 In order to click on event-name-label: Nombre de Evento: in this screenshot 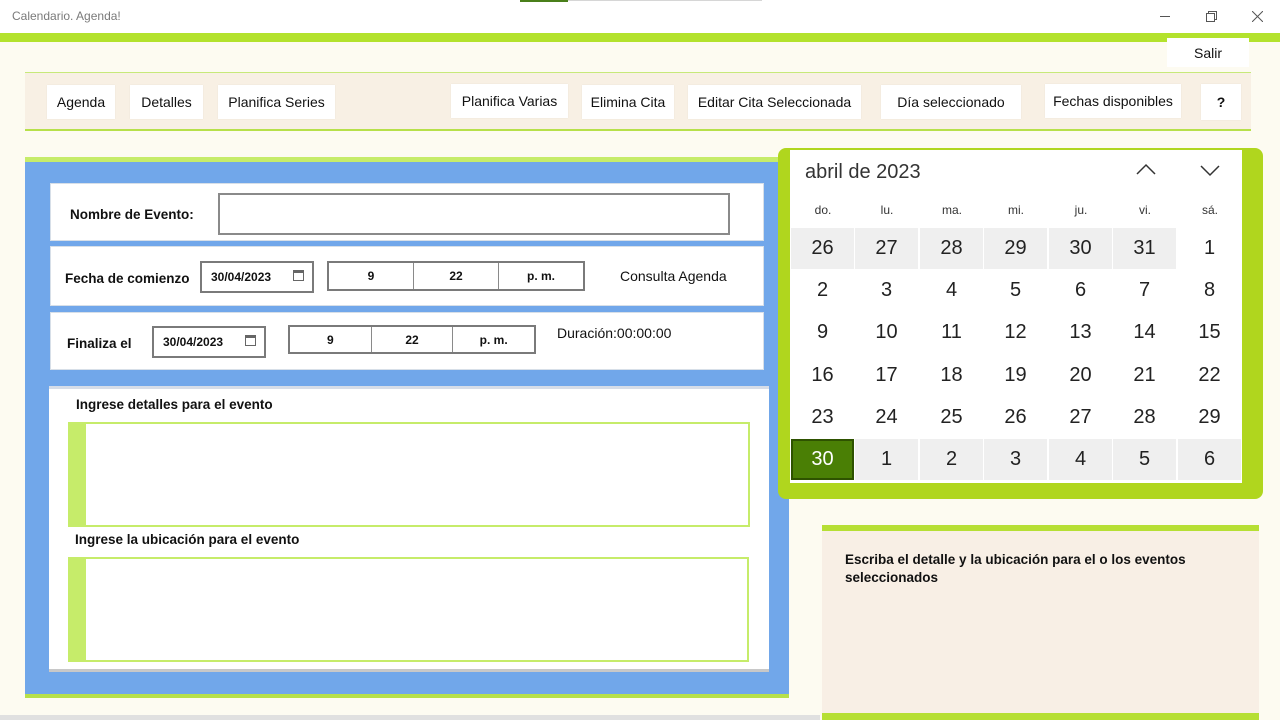, I will do `click(132, 214)`.